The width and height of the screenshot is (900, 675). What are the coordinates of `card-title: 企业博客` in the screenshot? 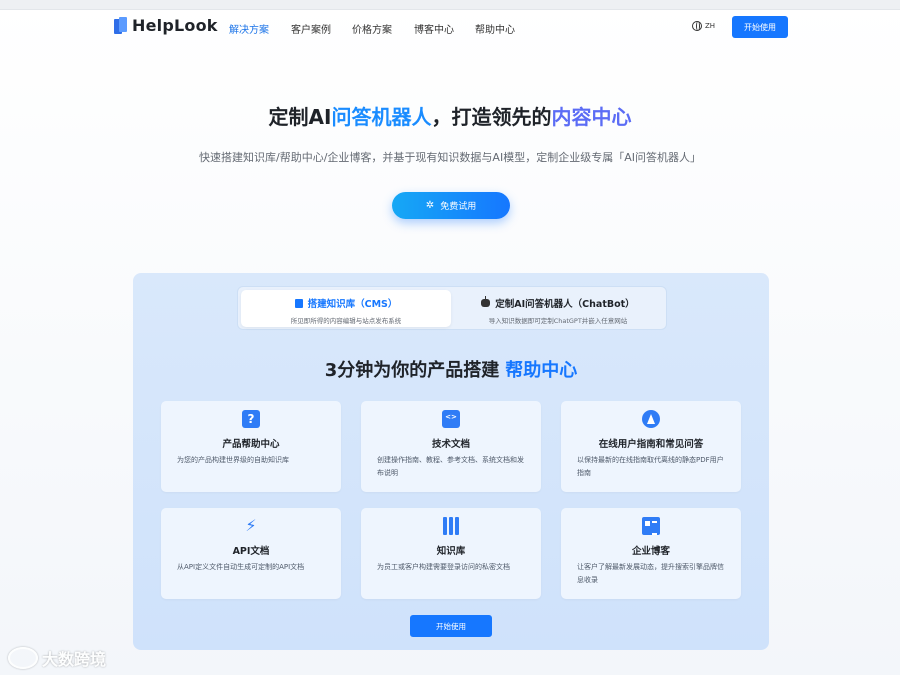 It's located at (650, 551).